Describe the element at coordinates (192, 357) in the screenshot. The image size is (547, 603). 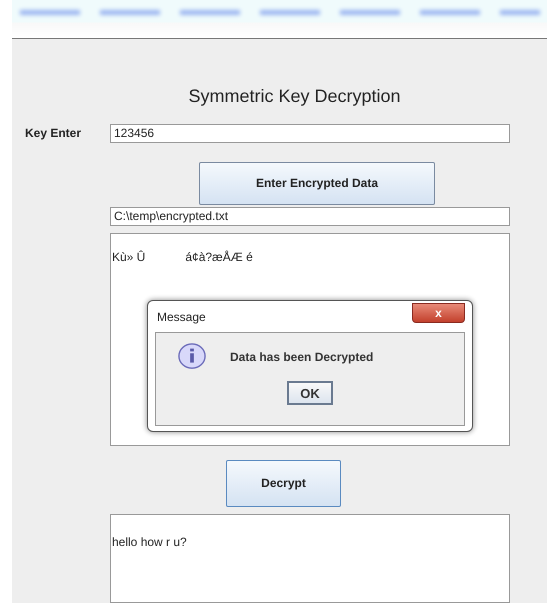
I see `info-icon` at that location.